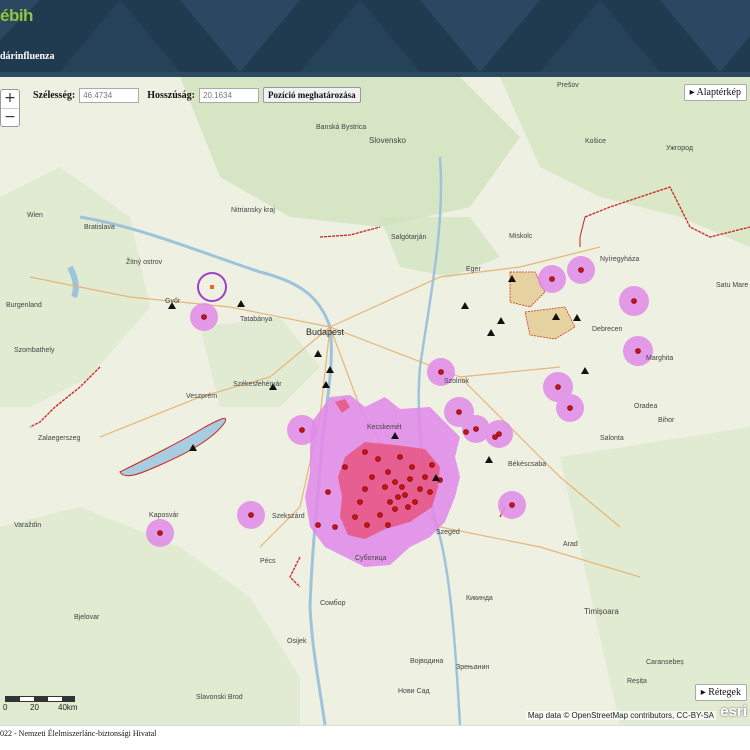 The height and width of the screenshot is (750, 750). What do you see at coordinates (666, 420) in the screenshot?
I see `label-bihor: Bihor` at bounding box center [666, 420].